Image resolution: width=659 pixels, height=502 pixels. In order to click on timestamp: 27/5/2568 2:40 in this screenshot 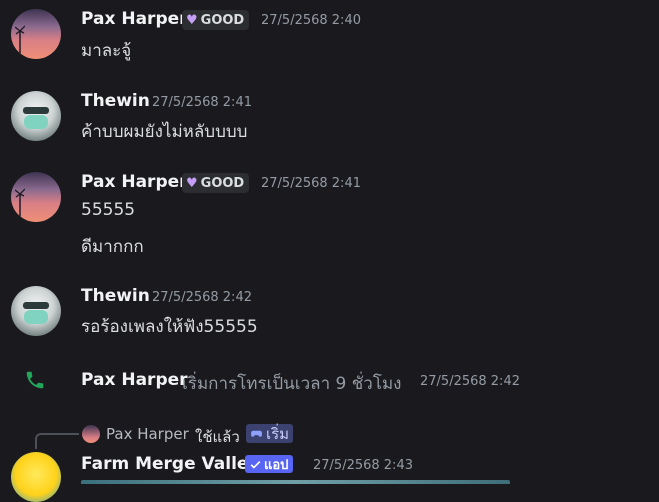, I will do `click(311, 20)`.